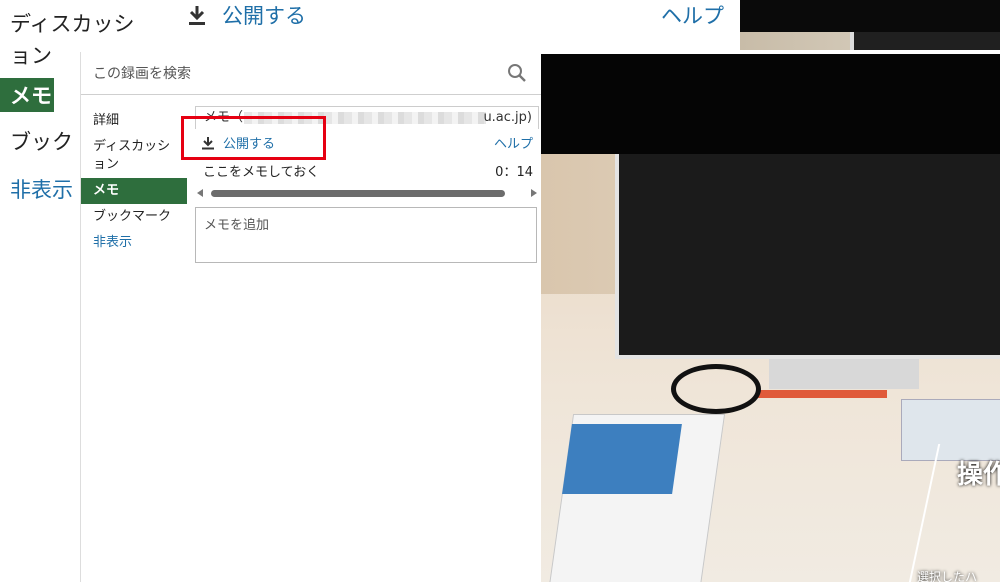  Describe the element at coordinates (460, 15) in the screenshot. I see `background-toolbar: 公開する ヘルプ` at that location.